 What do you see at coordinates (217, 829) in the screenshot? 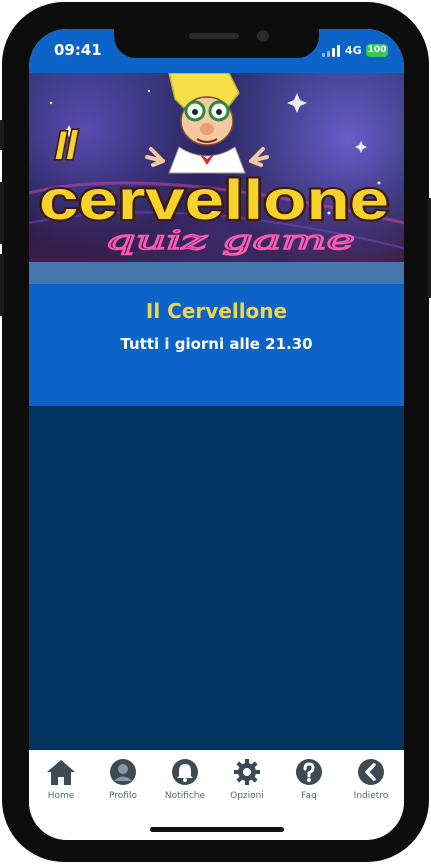
I see `home-indicator` at bounding box center [217, 829].